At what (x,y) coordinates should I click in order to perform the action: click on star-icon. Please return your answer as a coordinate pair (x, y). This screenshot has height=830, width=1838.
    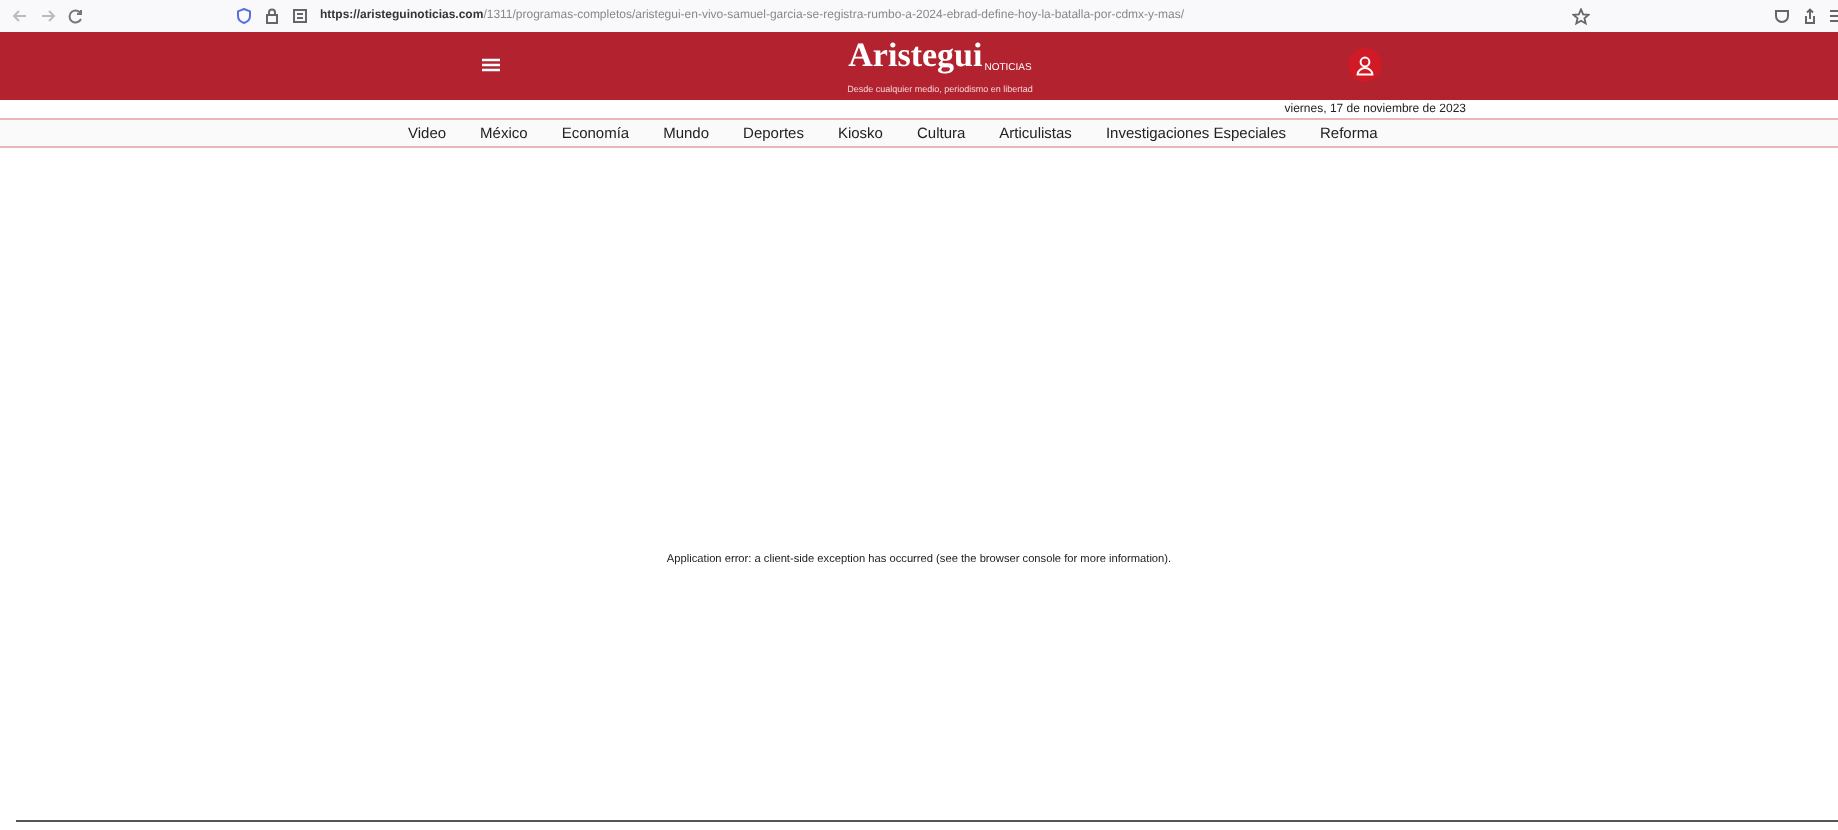
    Looking at the image, I should click on (1581, 16).